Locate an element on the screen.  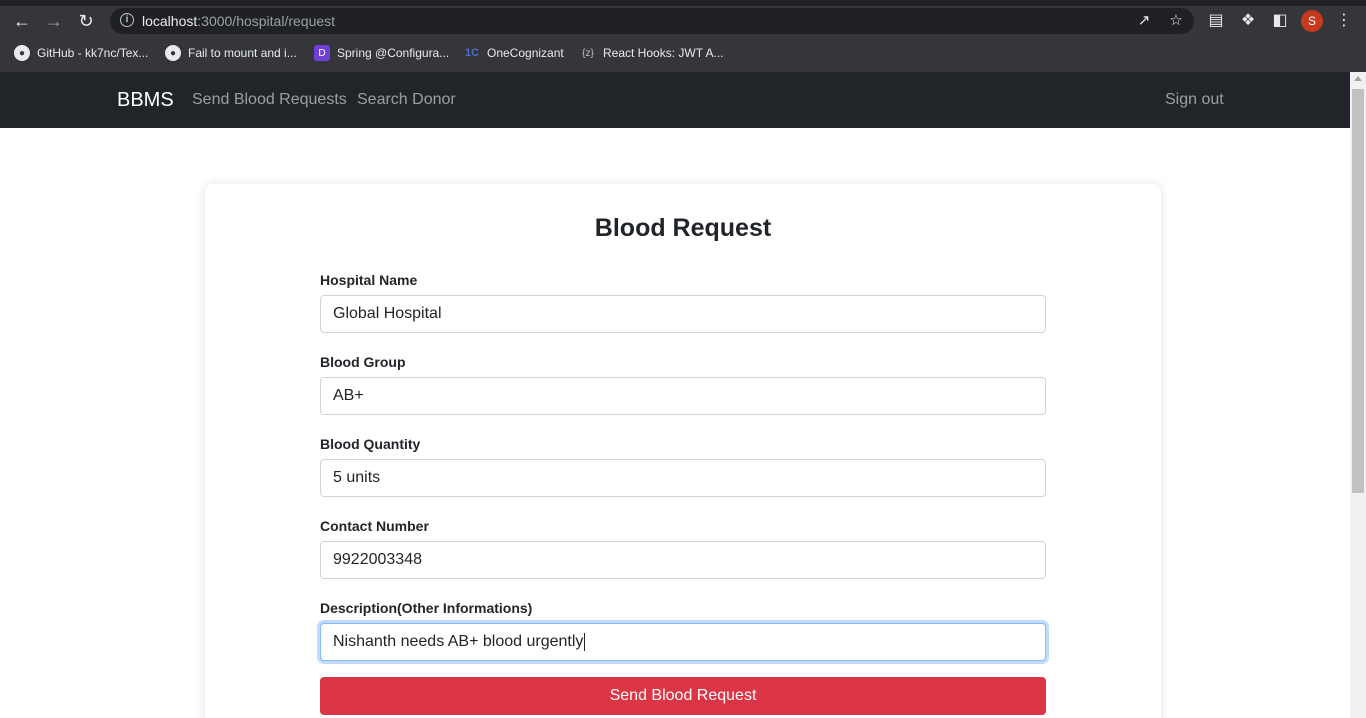
scroll-up-arrow-icon is located at coordinates (1358, 78).